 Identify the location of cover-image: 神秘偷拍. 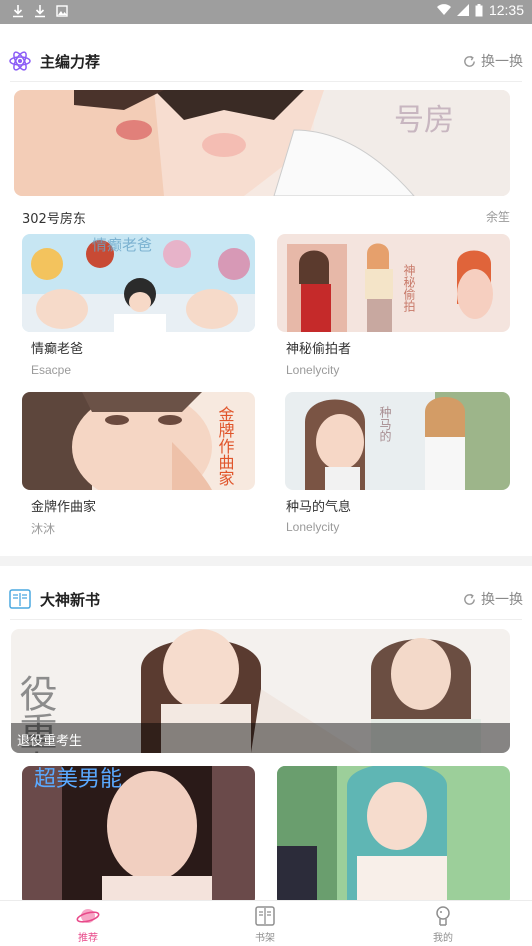
(393, 283).